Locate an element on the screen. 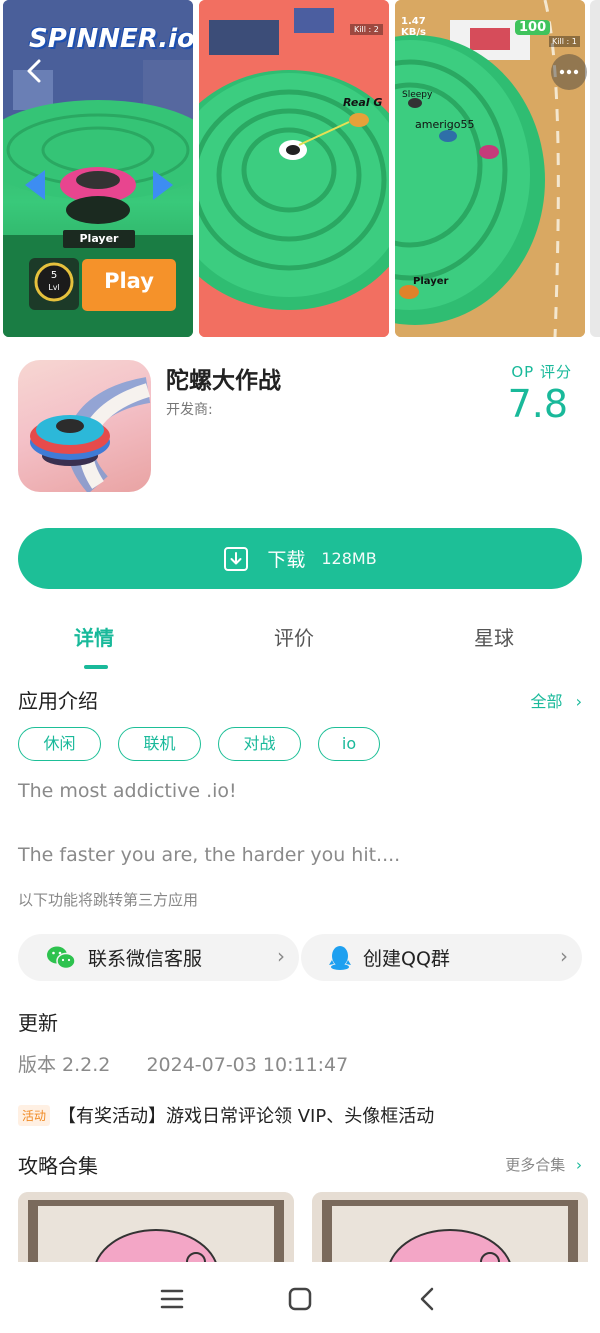  game-logo: SPINNER.io is located at coordinates (111, 39).